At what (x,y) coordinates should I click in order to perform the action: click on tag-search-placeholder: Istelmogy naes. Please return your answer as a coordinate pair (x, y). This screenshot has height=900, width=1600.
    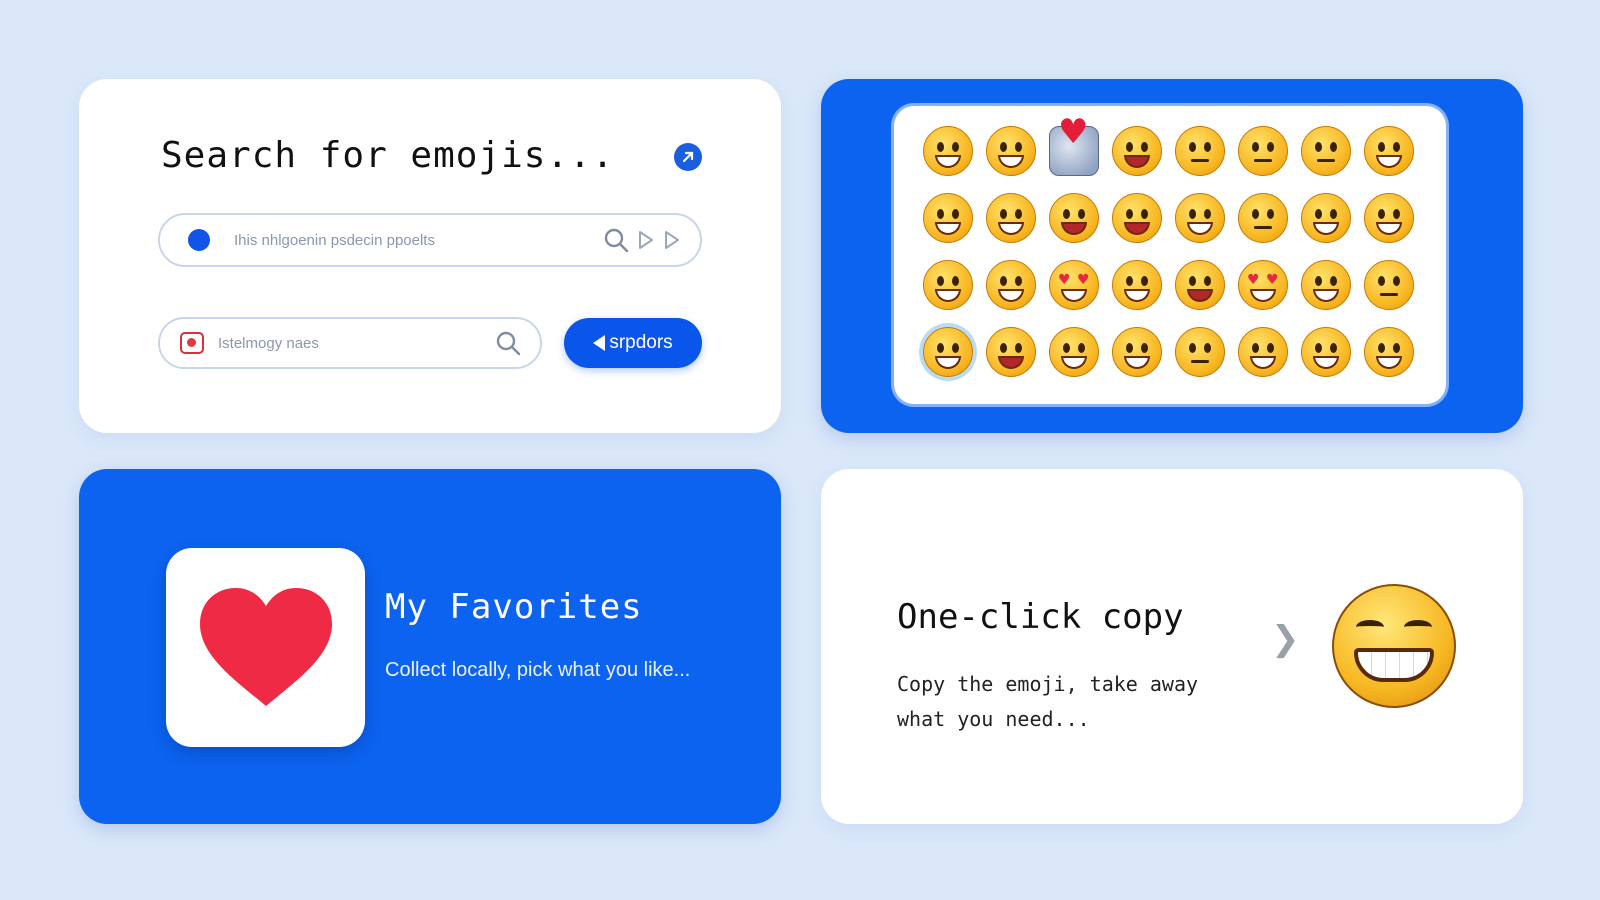
    Looking at the image, I should click on (268, 343).